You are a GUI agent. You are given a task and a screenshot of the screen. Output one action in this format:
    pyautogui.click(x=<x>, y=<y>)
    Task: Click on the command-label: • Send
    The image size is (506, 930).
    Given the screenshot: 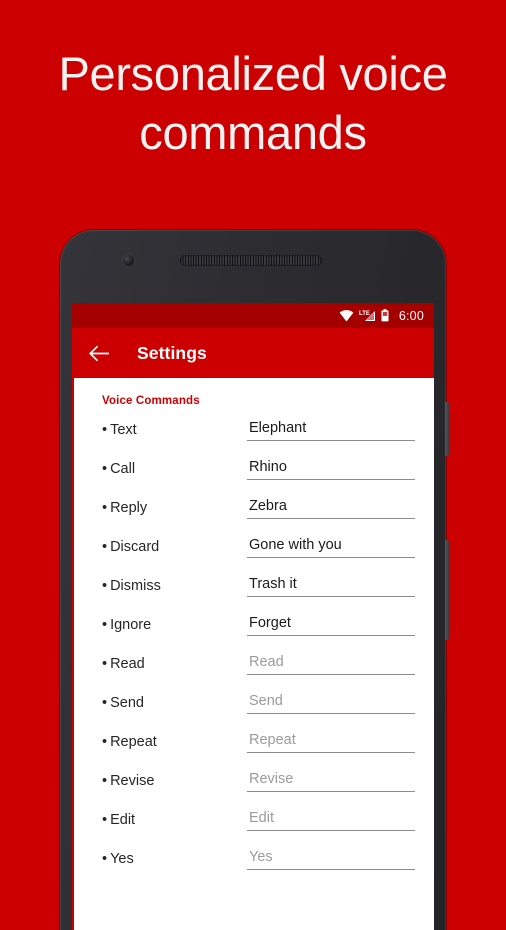 What is the action you would take?
    pyautogui.click(x=123, y=703)
    